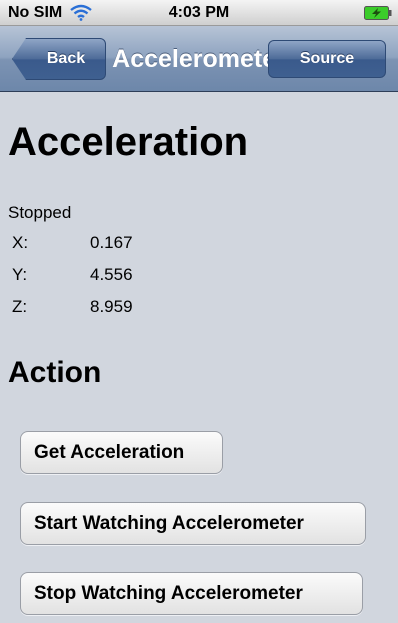 The width and height of the screenshot is (398, 623). I want to click on status-time: 4:03 PM, so click(199, 12).